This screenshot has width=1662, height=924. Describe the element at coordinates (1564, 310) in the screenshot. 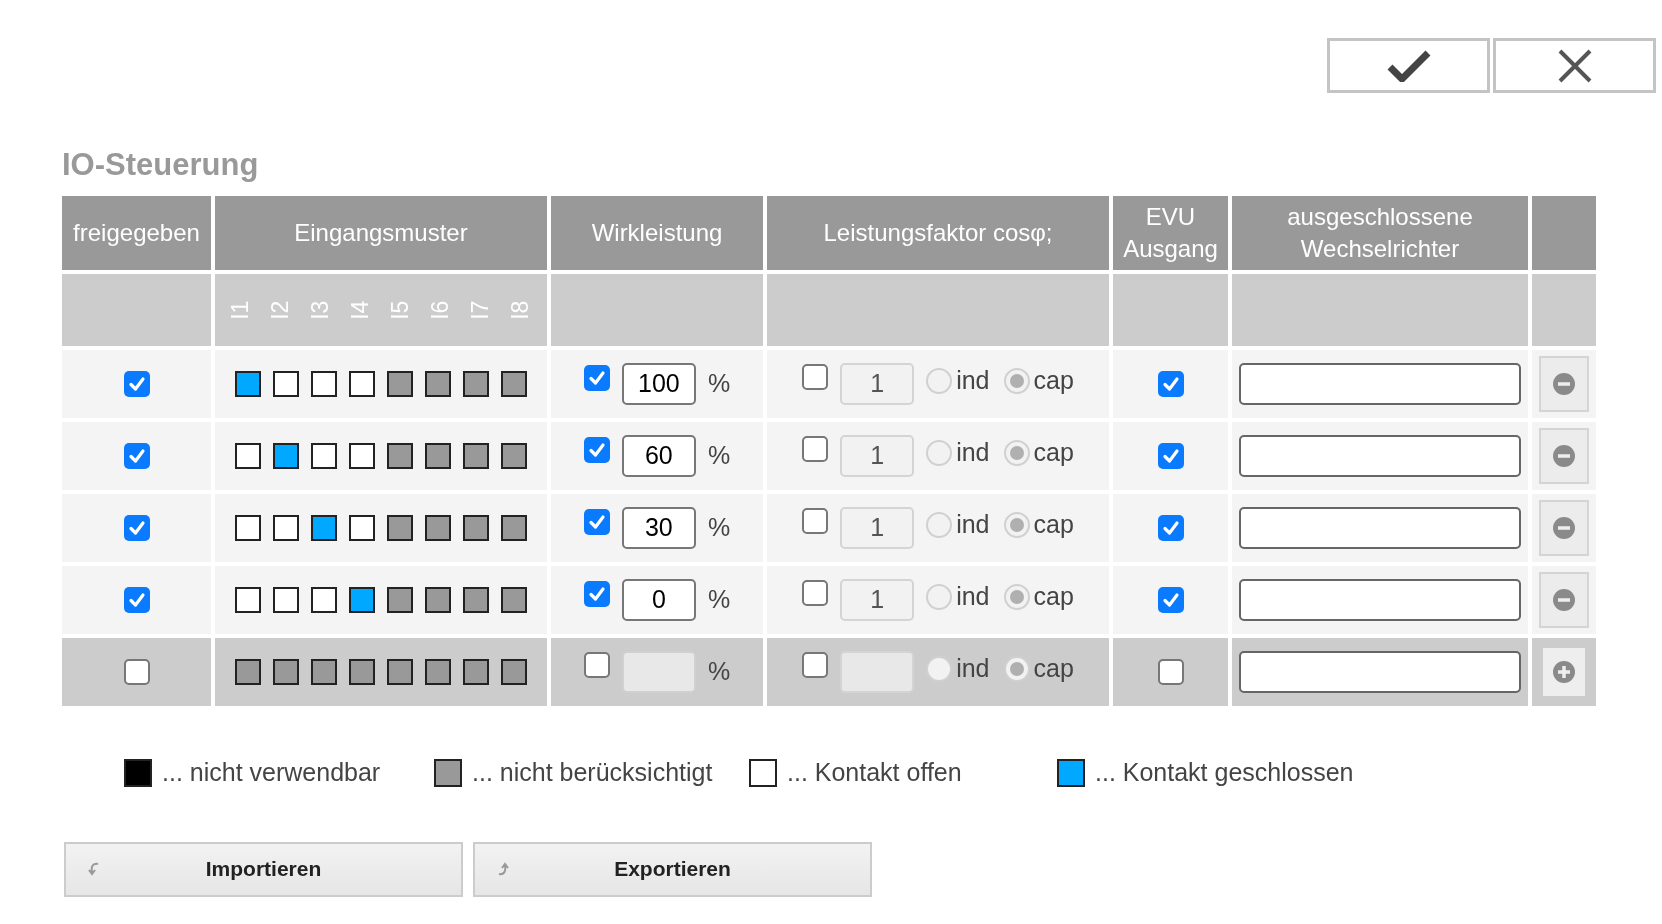

I see `table-cell` at that location.